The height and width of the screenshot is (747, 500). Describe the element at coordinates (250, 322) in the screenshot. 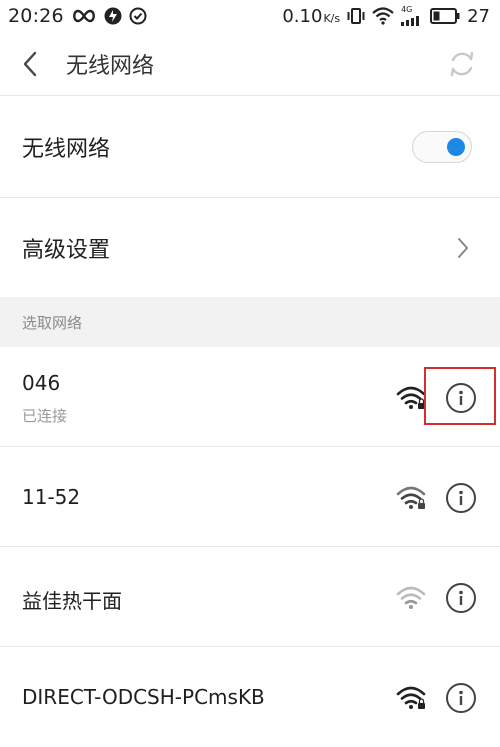

I see `section-header: 选取网络` at that location.